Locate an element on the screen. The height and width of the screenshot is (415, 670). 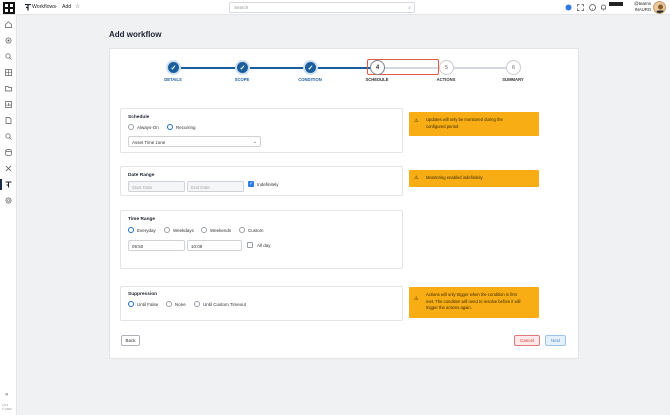
tools-icon is located at coordinates (8, 168).